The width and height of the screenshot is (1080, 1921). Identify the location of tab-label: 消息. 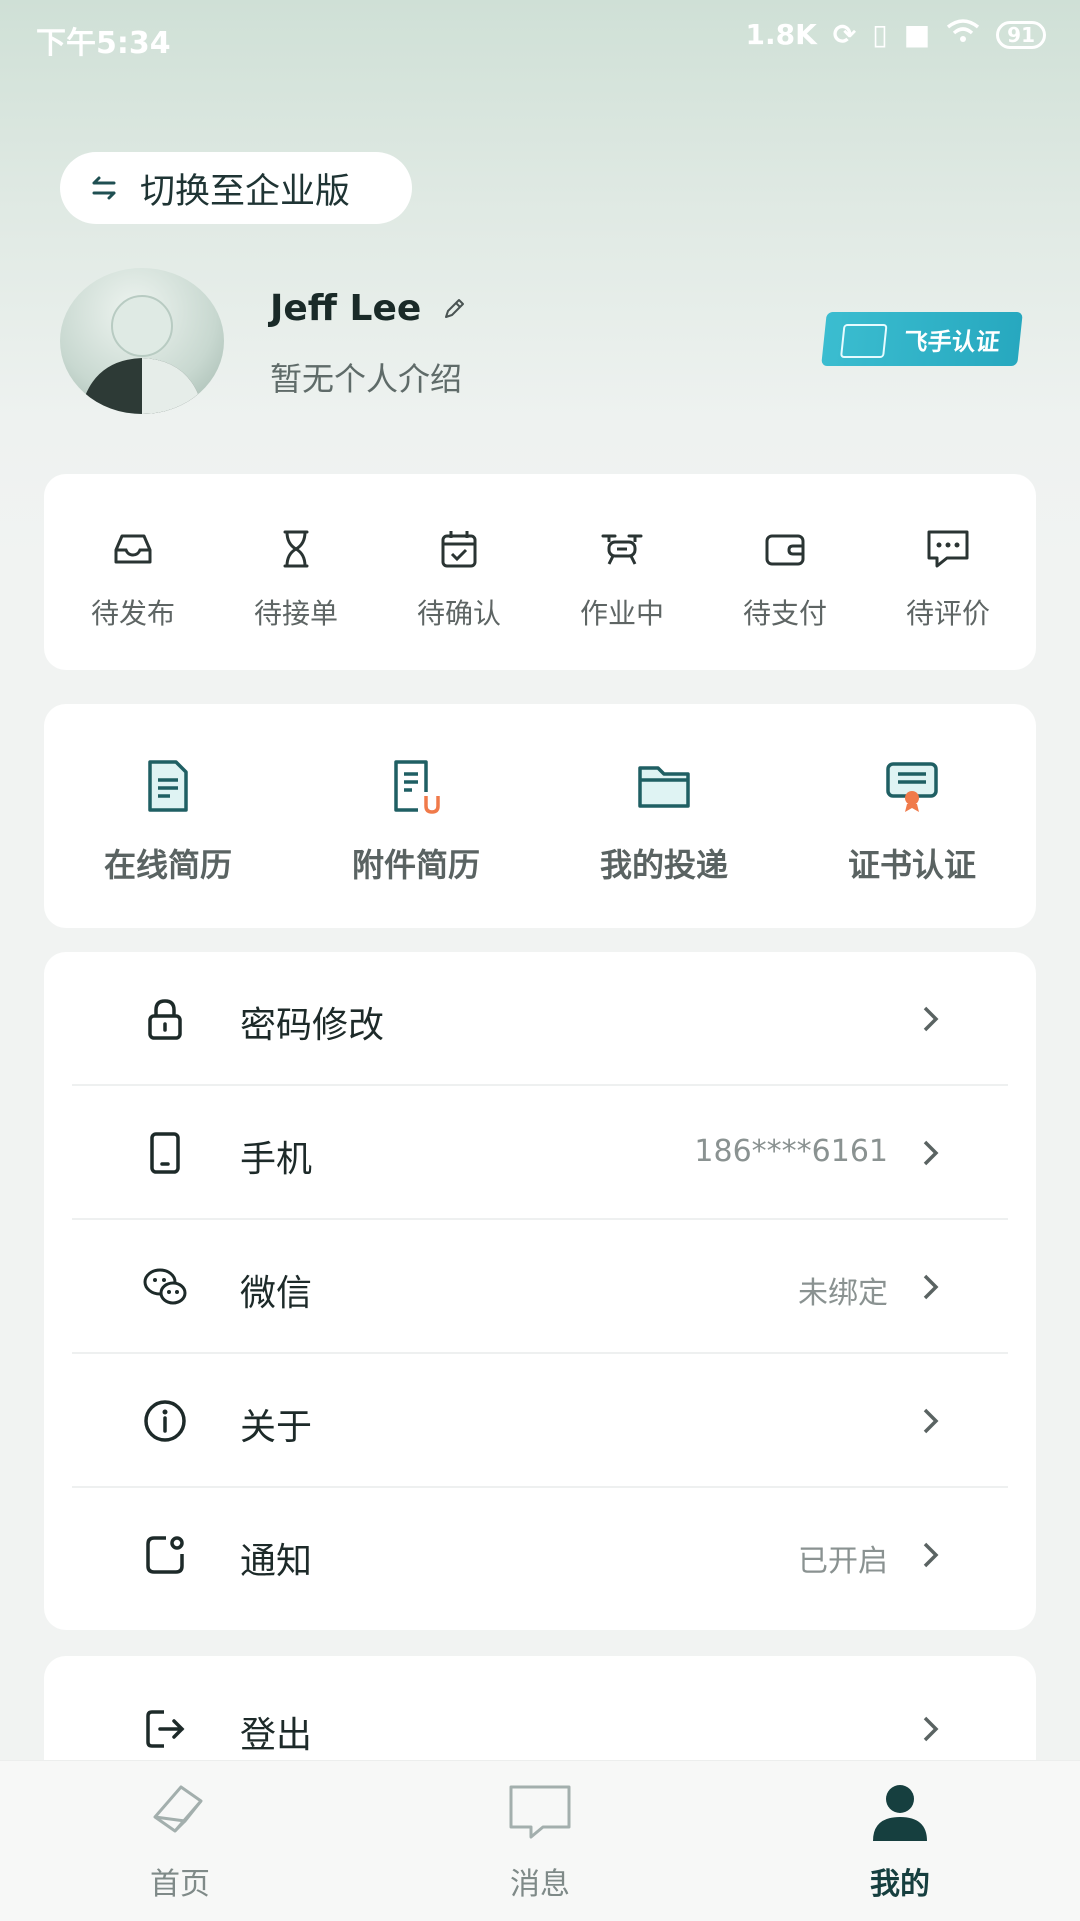
(540, 1884).